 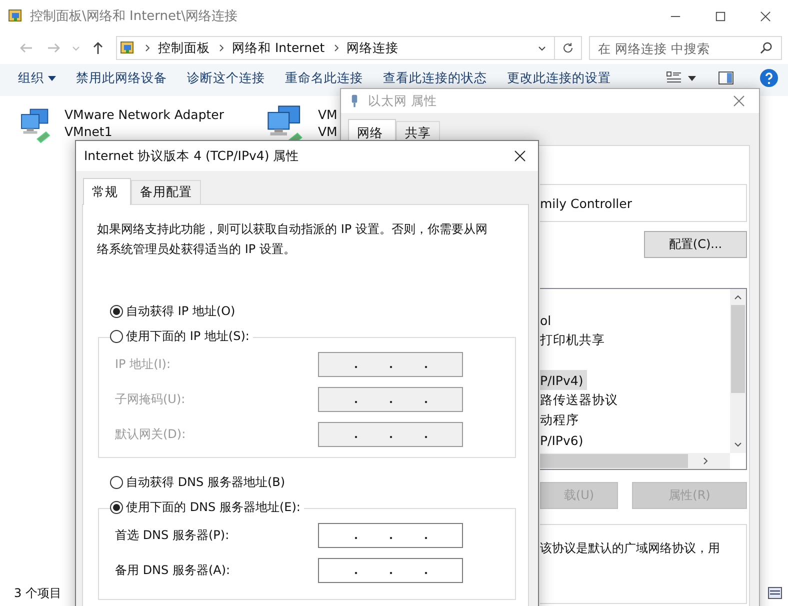 What do you see at coordinates (561, 420) in the screenshot?
I see `component-item: 动程序` at bounding box center [561, 420].